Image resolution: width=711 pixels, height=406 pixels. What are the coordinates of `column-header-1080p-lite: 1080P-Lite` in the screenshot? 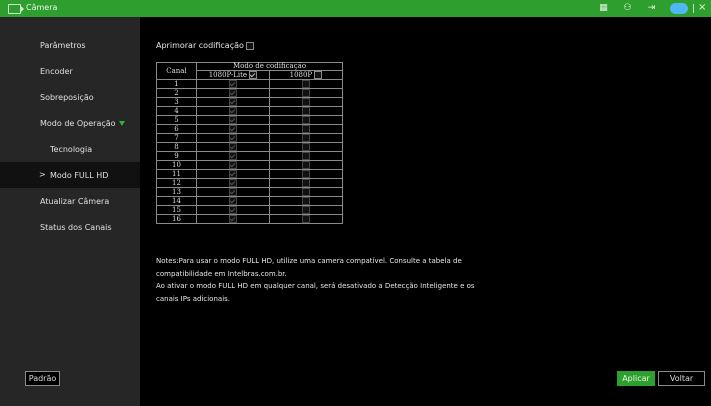 It's located at (233, 75).